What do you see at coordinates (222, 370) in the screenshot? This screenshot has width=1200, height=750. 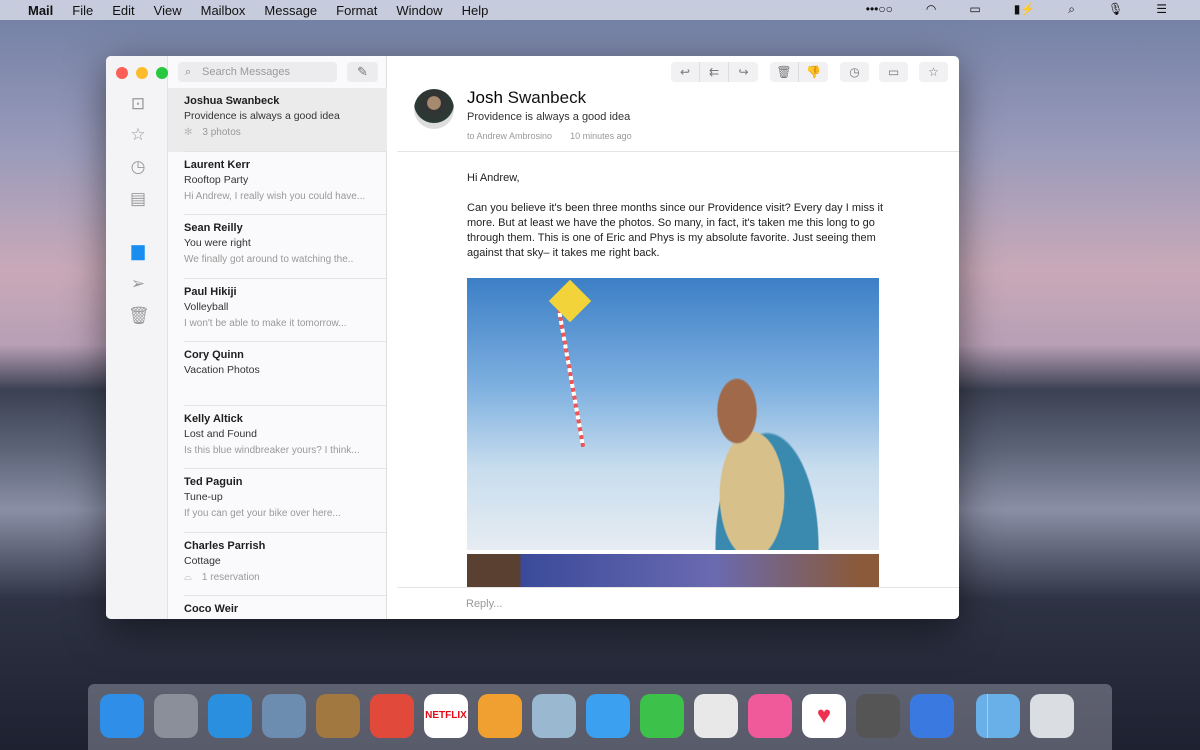 I see `subject: Vacation Photos` at bounding box center [222, 370].